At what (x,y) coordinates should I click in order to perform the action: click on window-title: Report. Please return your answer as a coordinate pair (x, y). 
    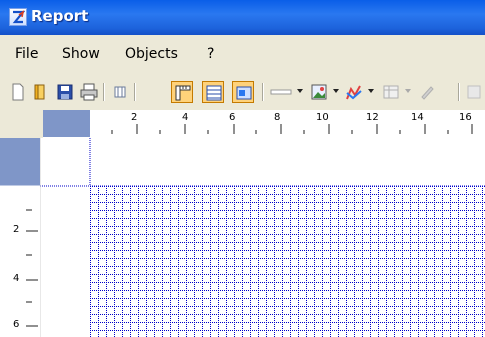
    Looking at the image, I should click on (60, 16).